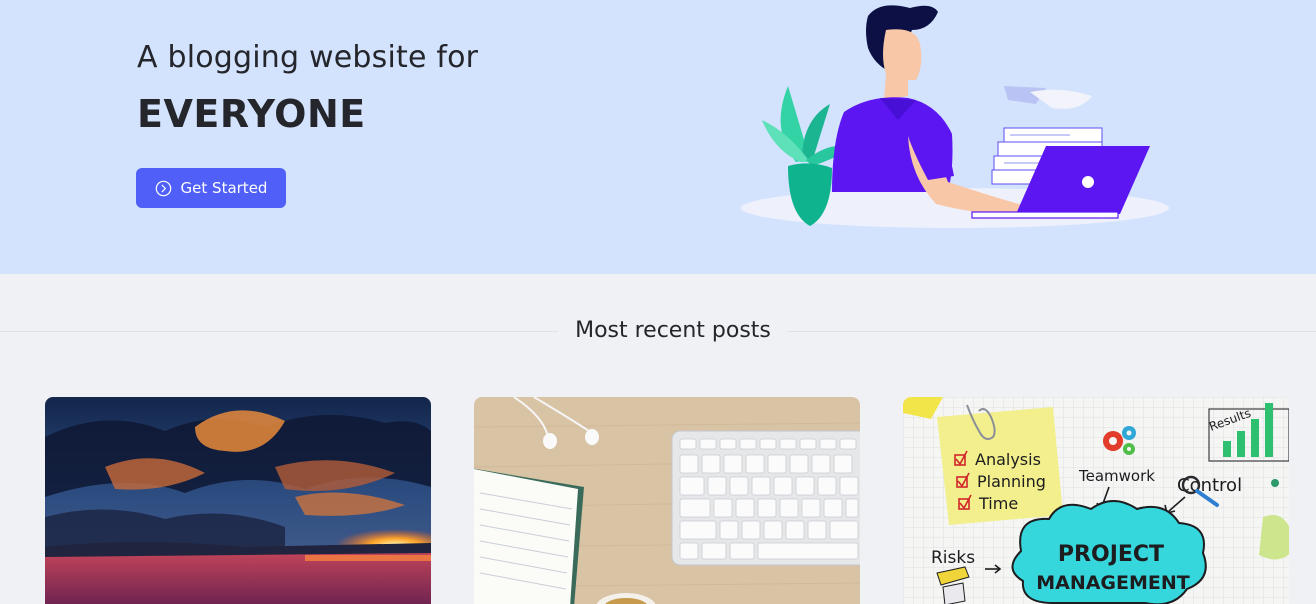 Image resolution: width=1316 pixels, height=604 pixels. What do you see at coordinates (1052, 331) in the screenshot?
I see `divider-right` at bounding box center [1052, 331].